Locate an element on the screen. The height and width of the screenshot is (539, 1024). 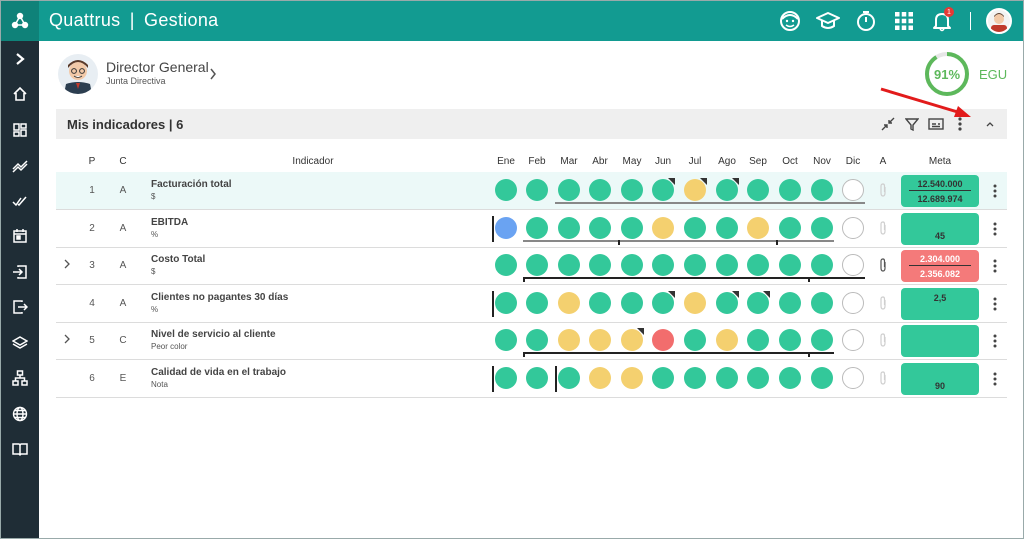
graduation-icon is located at coordinates (828, 21).